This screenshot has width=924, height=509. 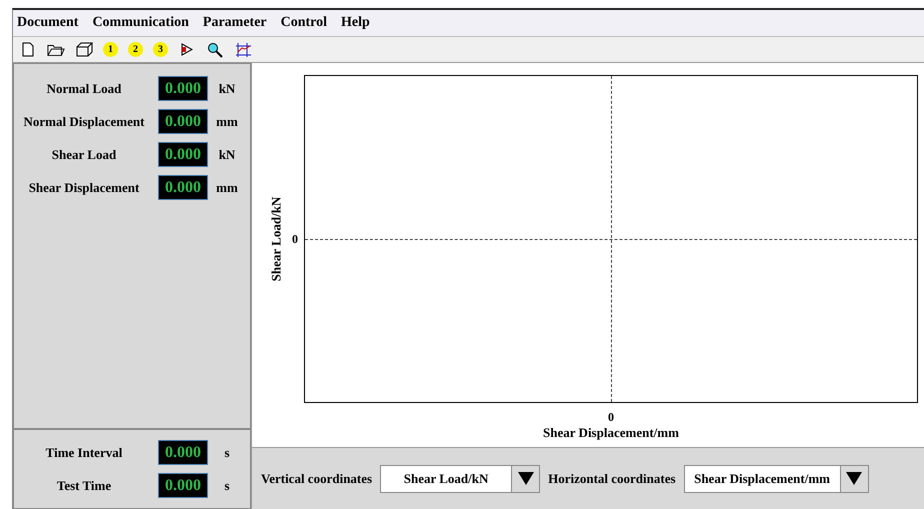 I want to click on menu-item: Communication, so click(x=140, y=23).